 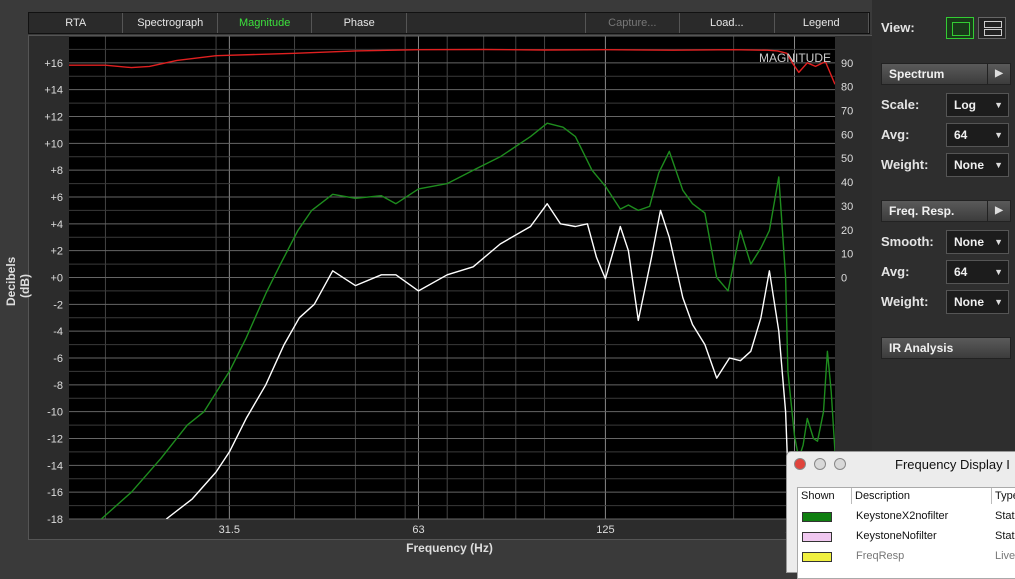 What do you see at coordinates (906, 556) in the screenshot?
I see `table-row: FreqResp Live` at bounding box center [906, 556].